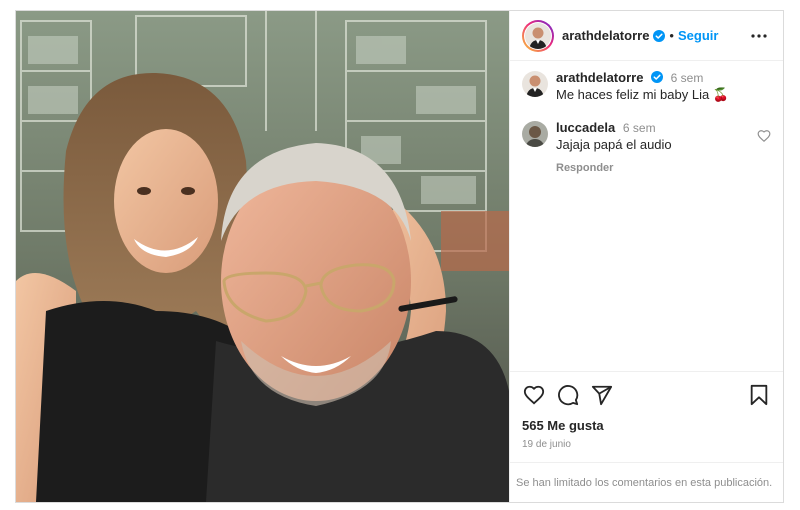 This screenshot has height=510, width=800. Describe the element at coordinates (602, 395) in the screenshot. I see `share-send-icon` at that location.